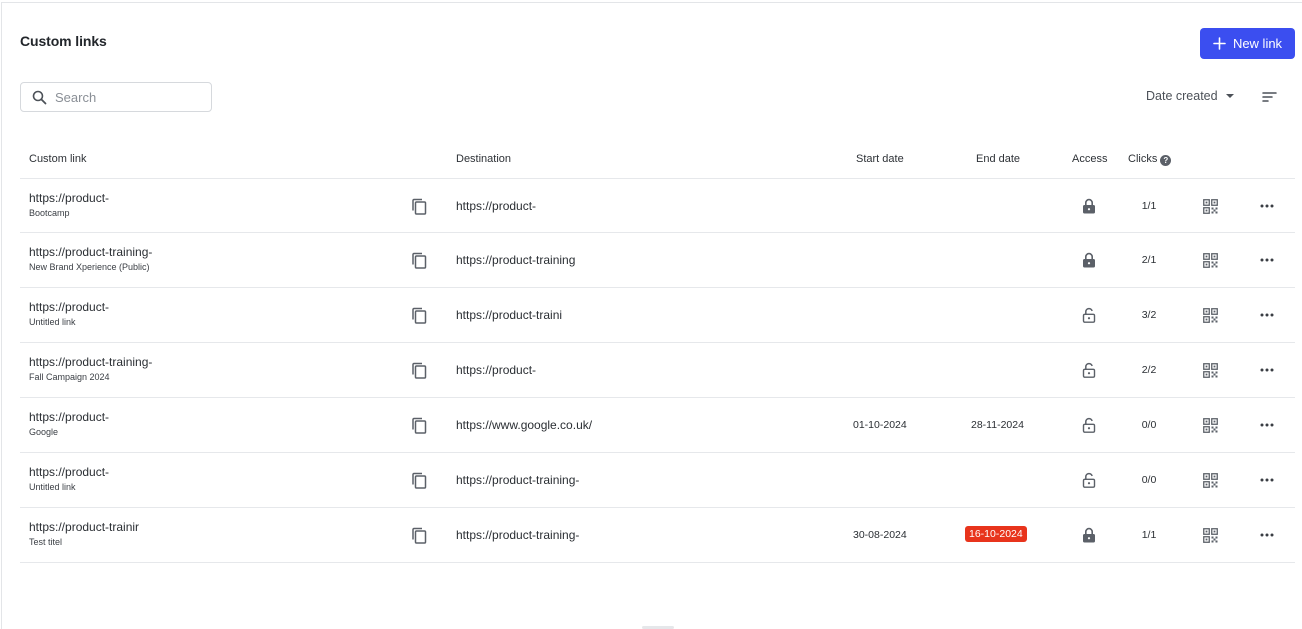 Image resolution: width=1302 pixels, height=629 pixels. Describe the element at coordinates (880, 425) in the screenshot. I see `start-date: 01-10-2024` at that location.